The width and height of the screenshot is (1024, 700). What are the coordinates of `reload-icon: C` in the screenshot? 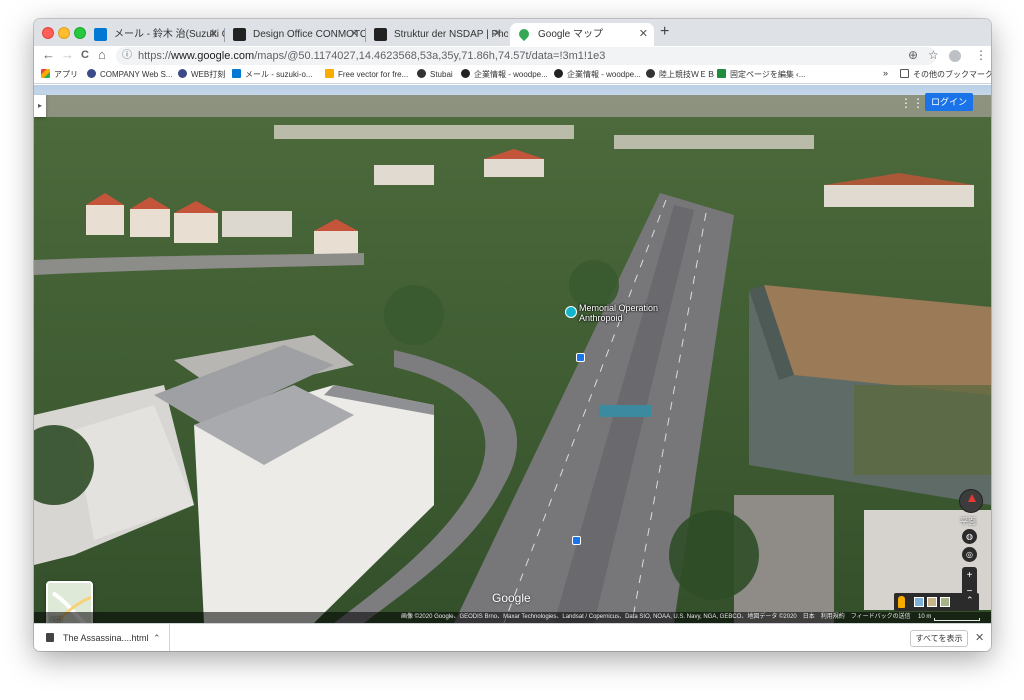 It's located at (85, 55).